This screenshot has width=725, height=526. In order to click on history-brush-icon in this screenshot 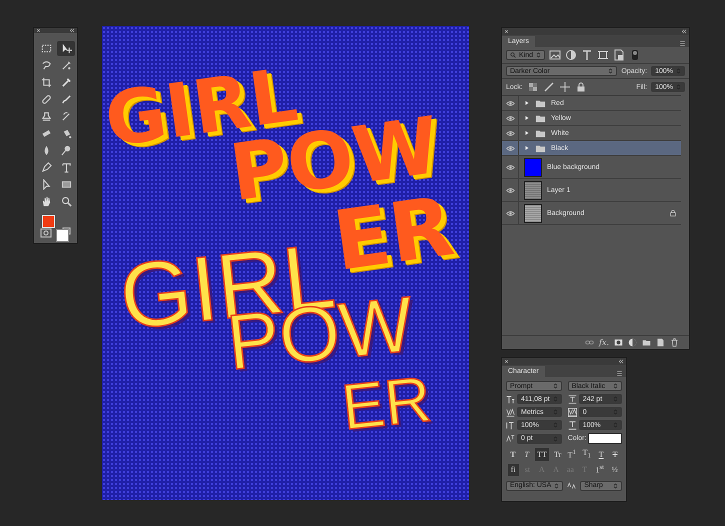, I will do `click(66, 116)`.